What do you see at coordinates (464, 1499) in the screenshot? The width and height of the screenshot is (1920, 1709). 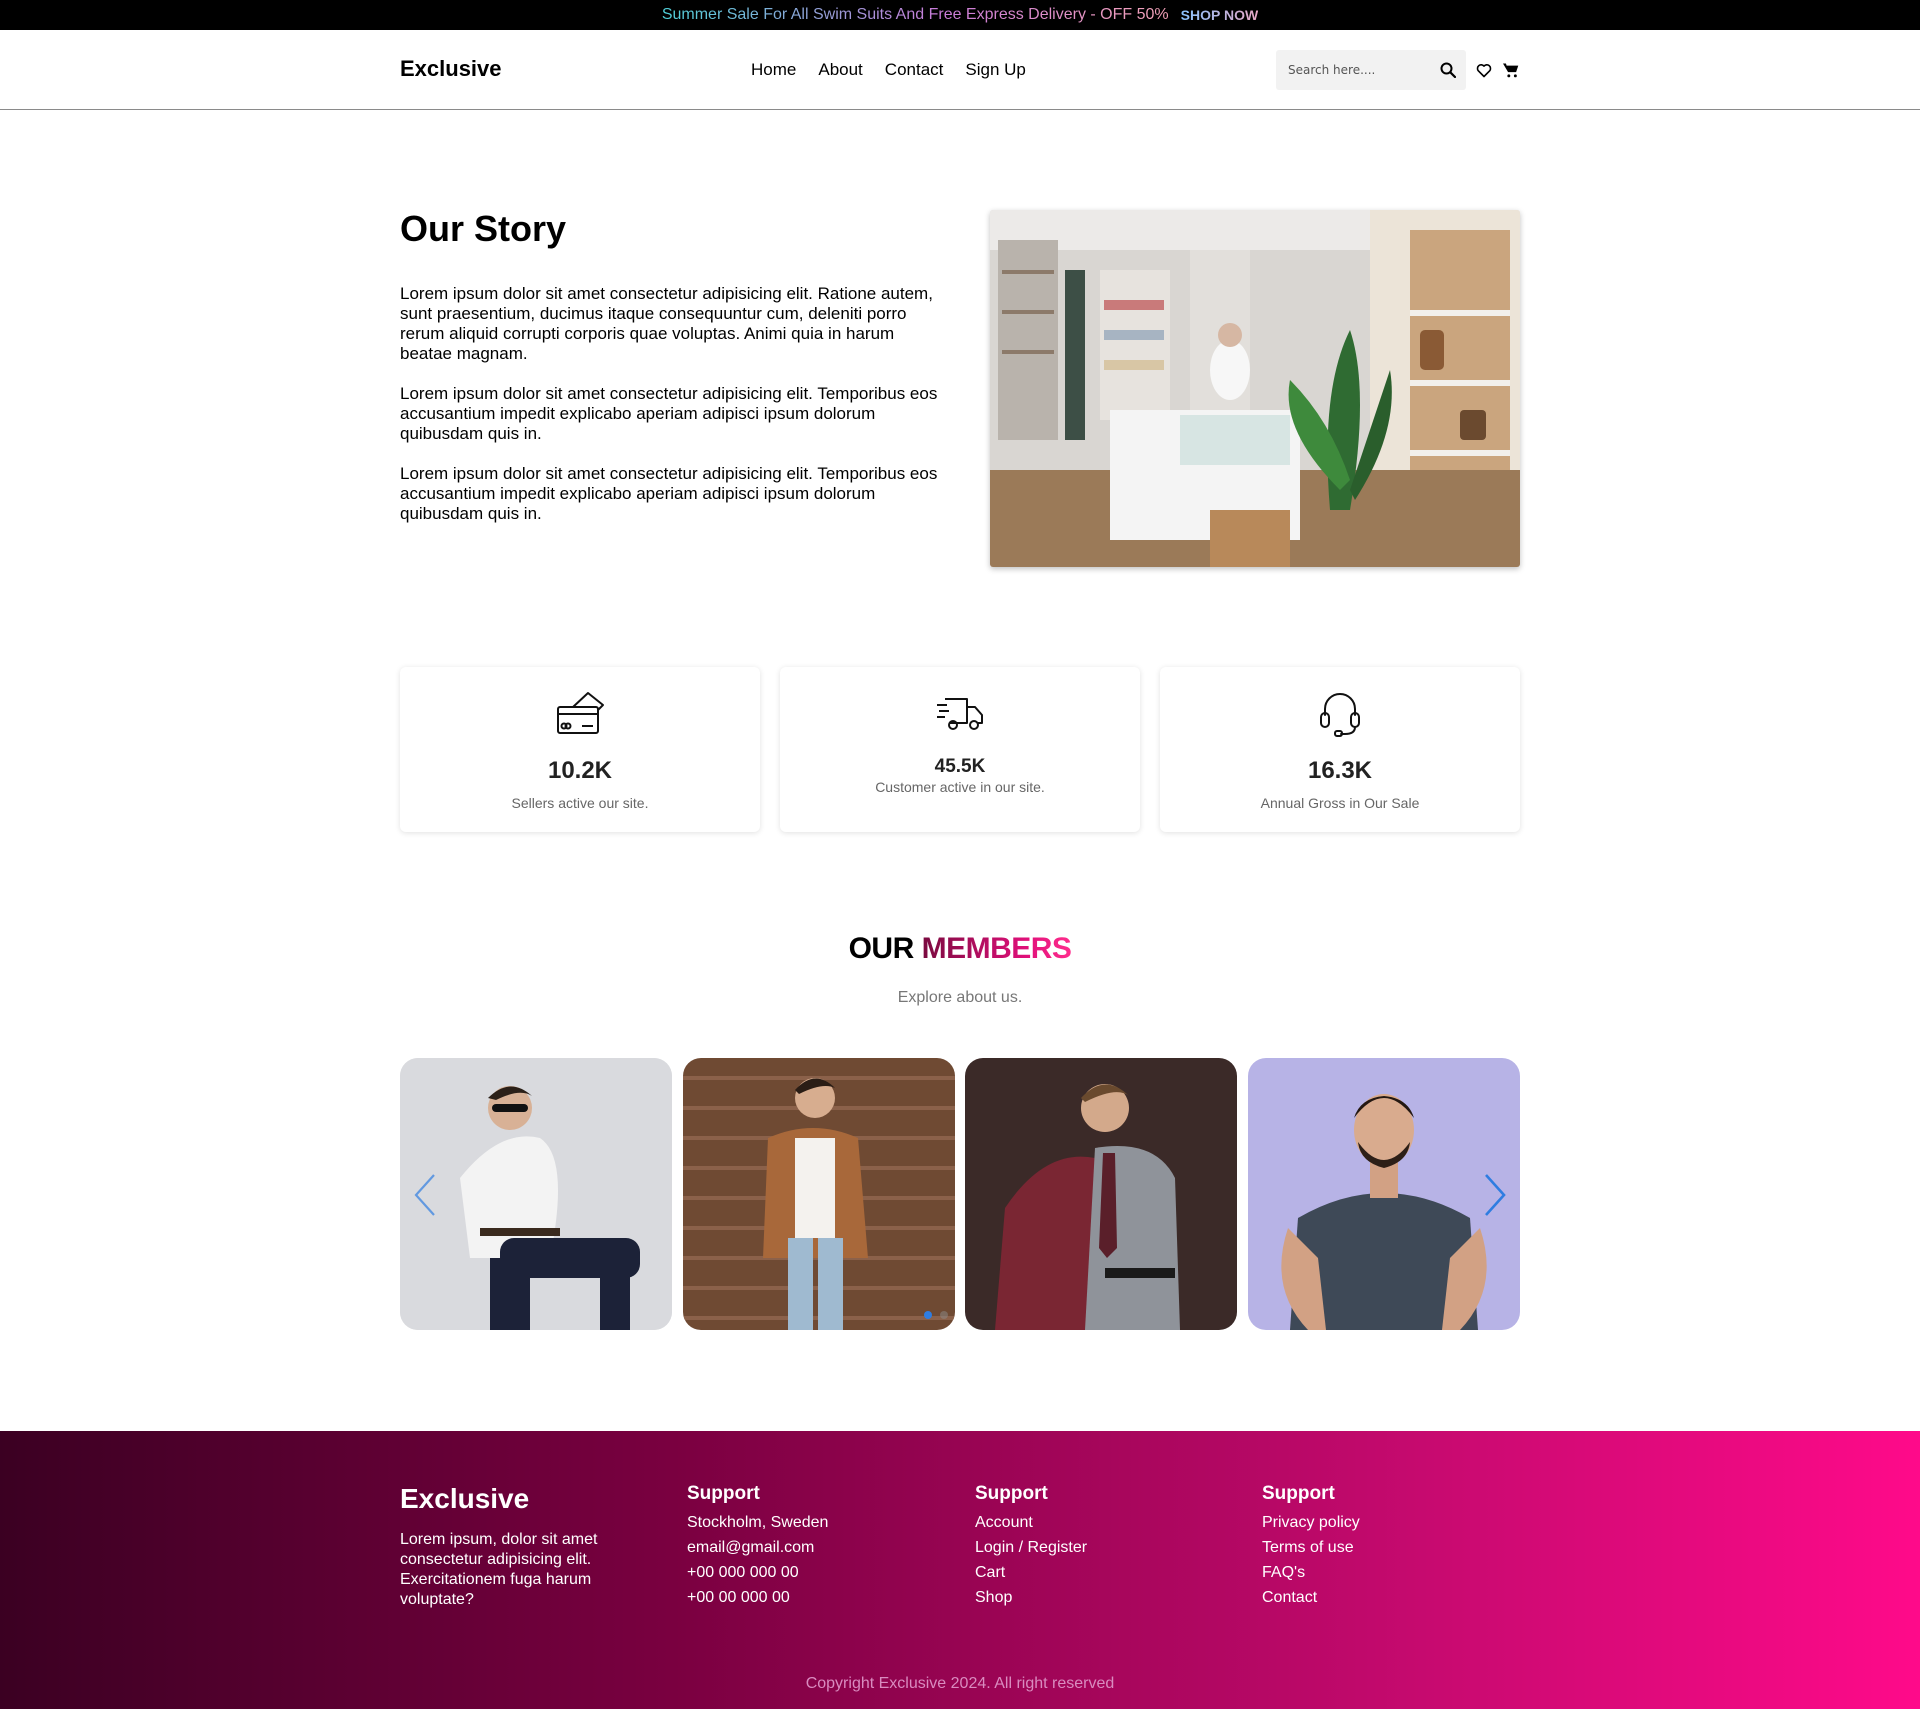 I see `footer-logo: Exclusive` at bounding box center [464, 1499].